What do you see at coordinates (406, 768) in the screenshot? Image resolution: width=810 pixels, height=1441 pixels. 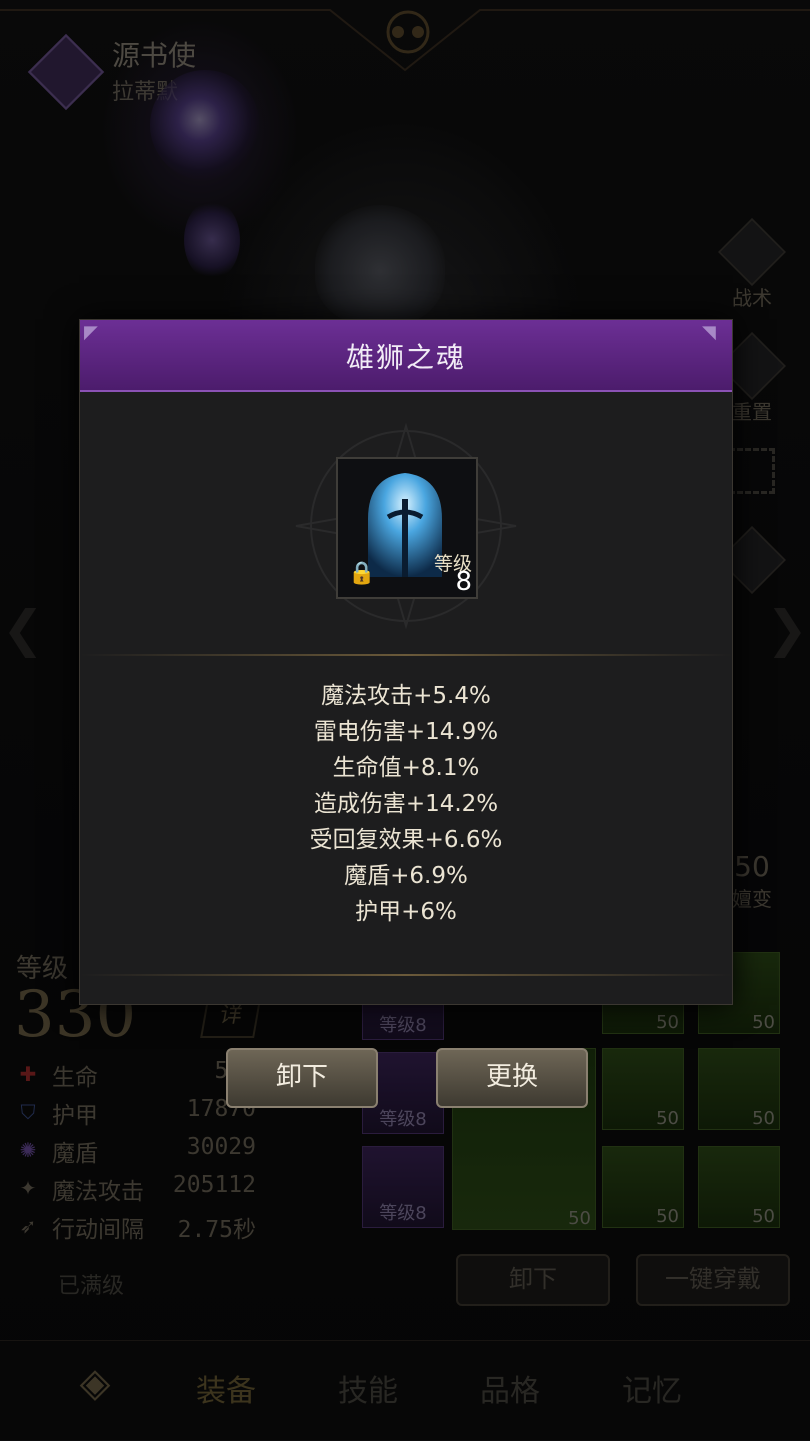 I see `attribute-line: 生命值+8.1%` at bounding box center [406, 768].